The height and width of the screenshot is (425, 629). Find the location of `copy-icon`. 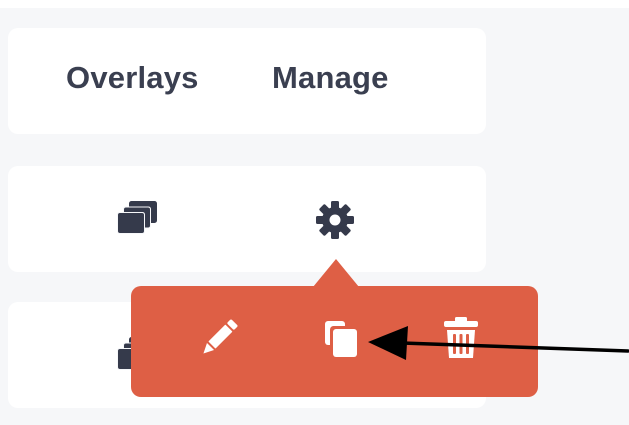

copy-icon is located at coordinates (341, 339).